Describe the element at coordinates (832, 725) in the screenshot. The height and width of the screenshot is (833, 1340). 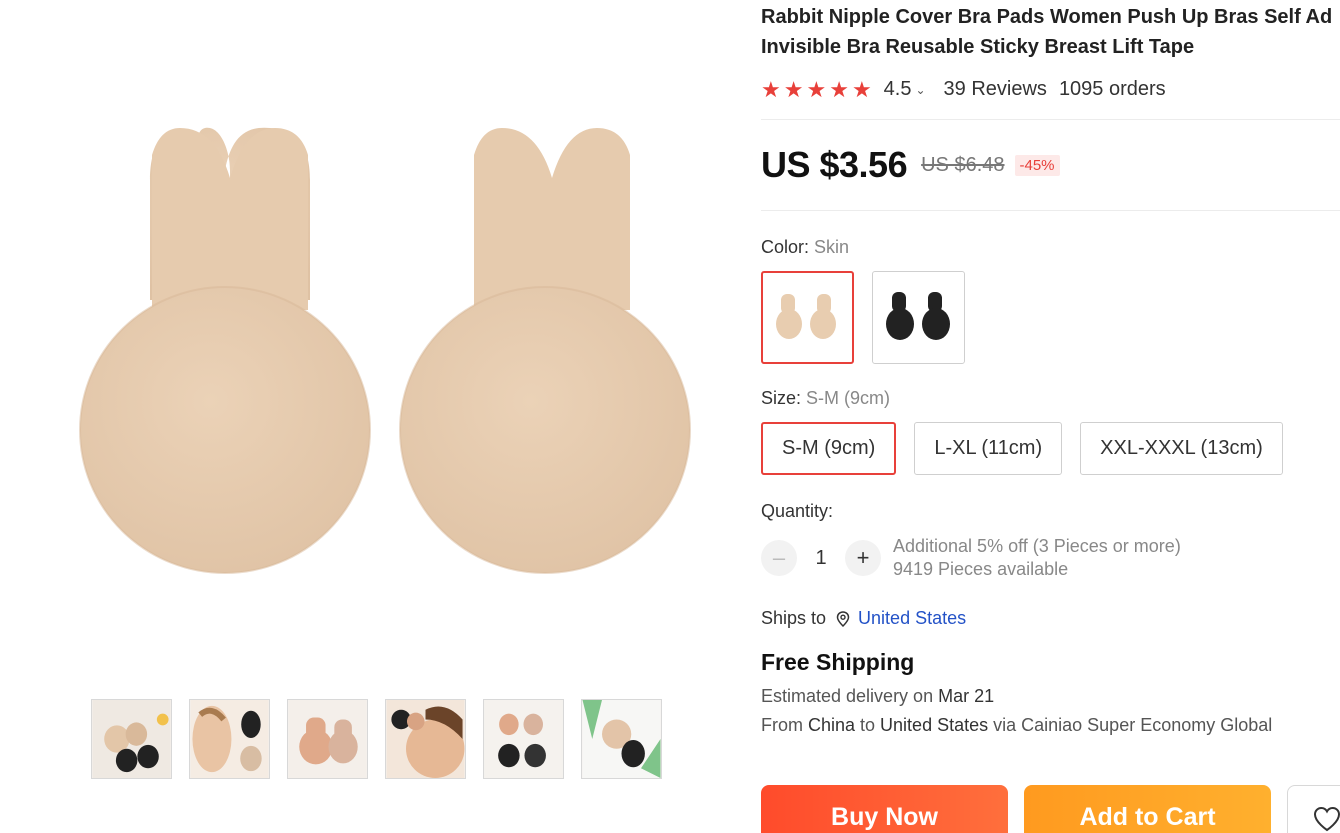
I see `route-origin: China` at that location.